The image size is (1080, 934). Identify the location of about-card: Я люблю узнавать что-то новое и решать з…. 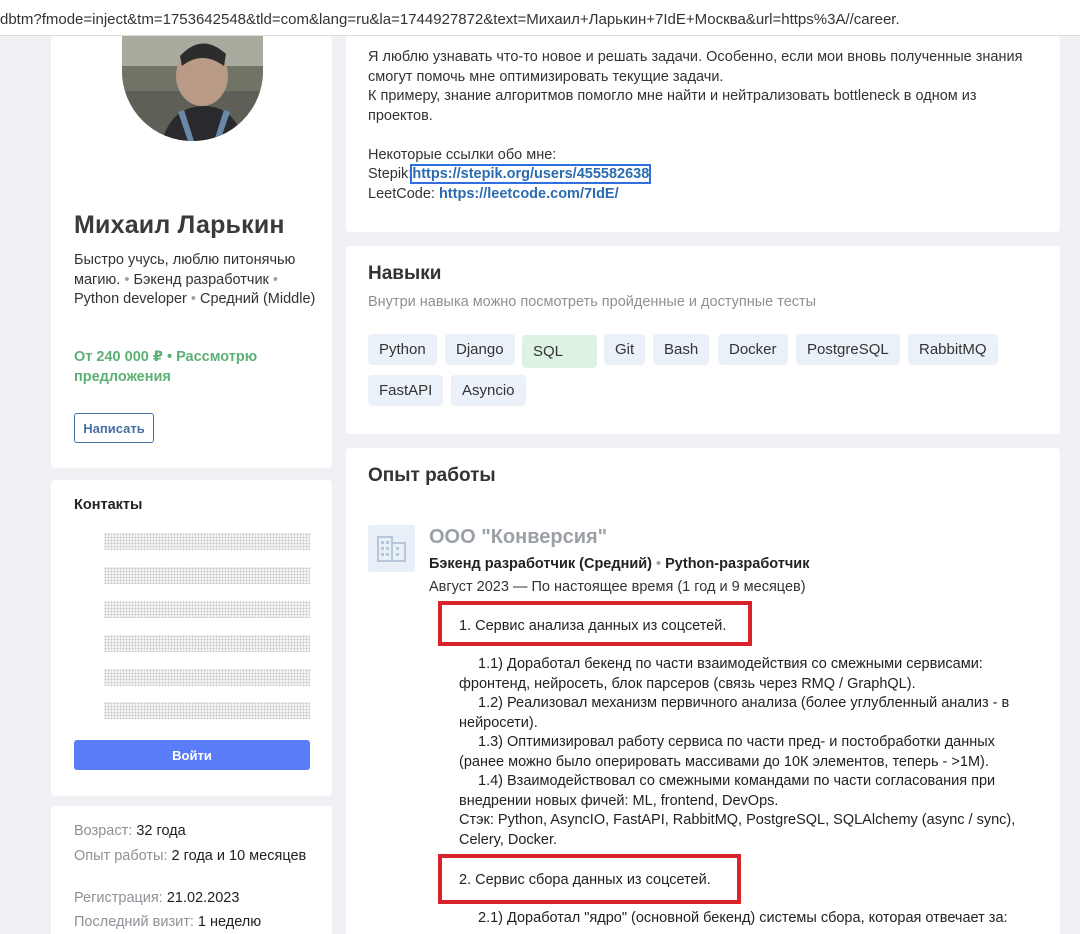
(703, 134).